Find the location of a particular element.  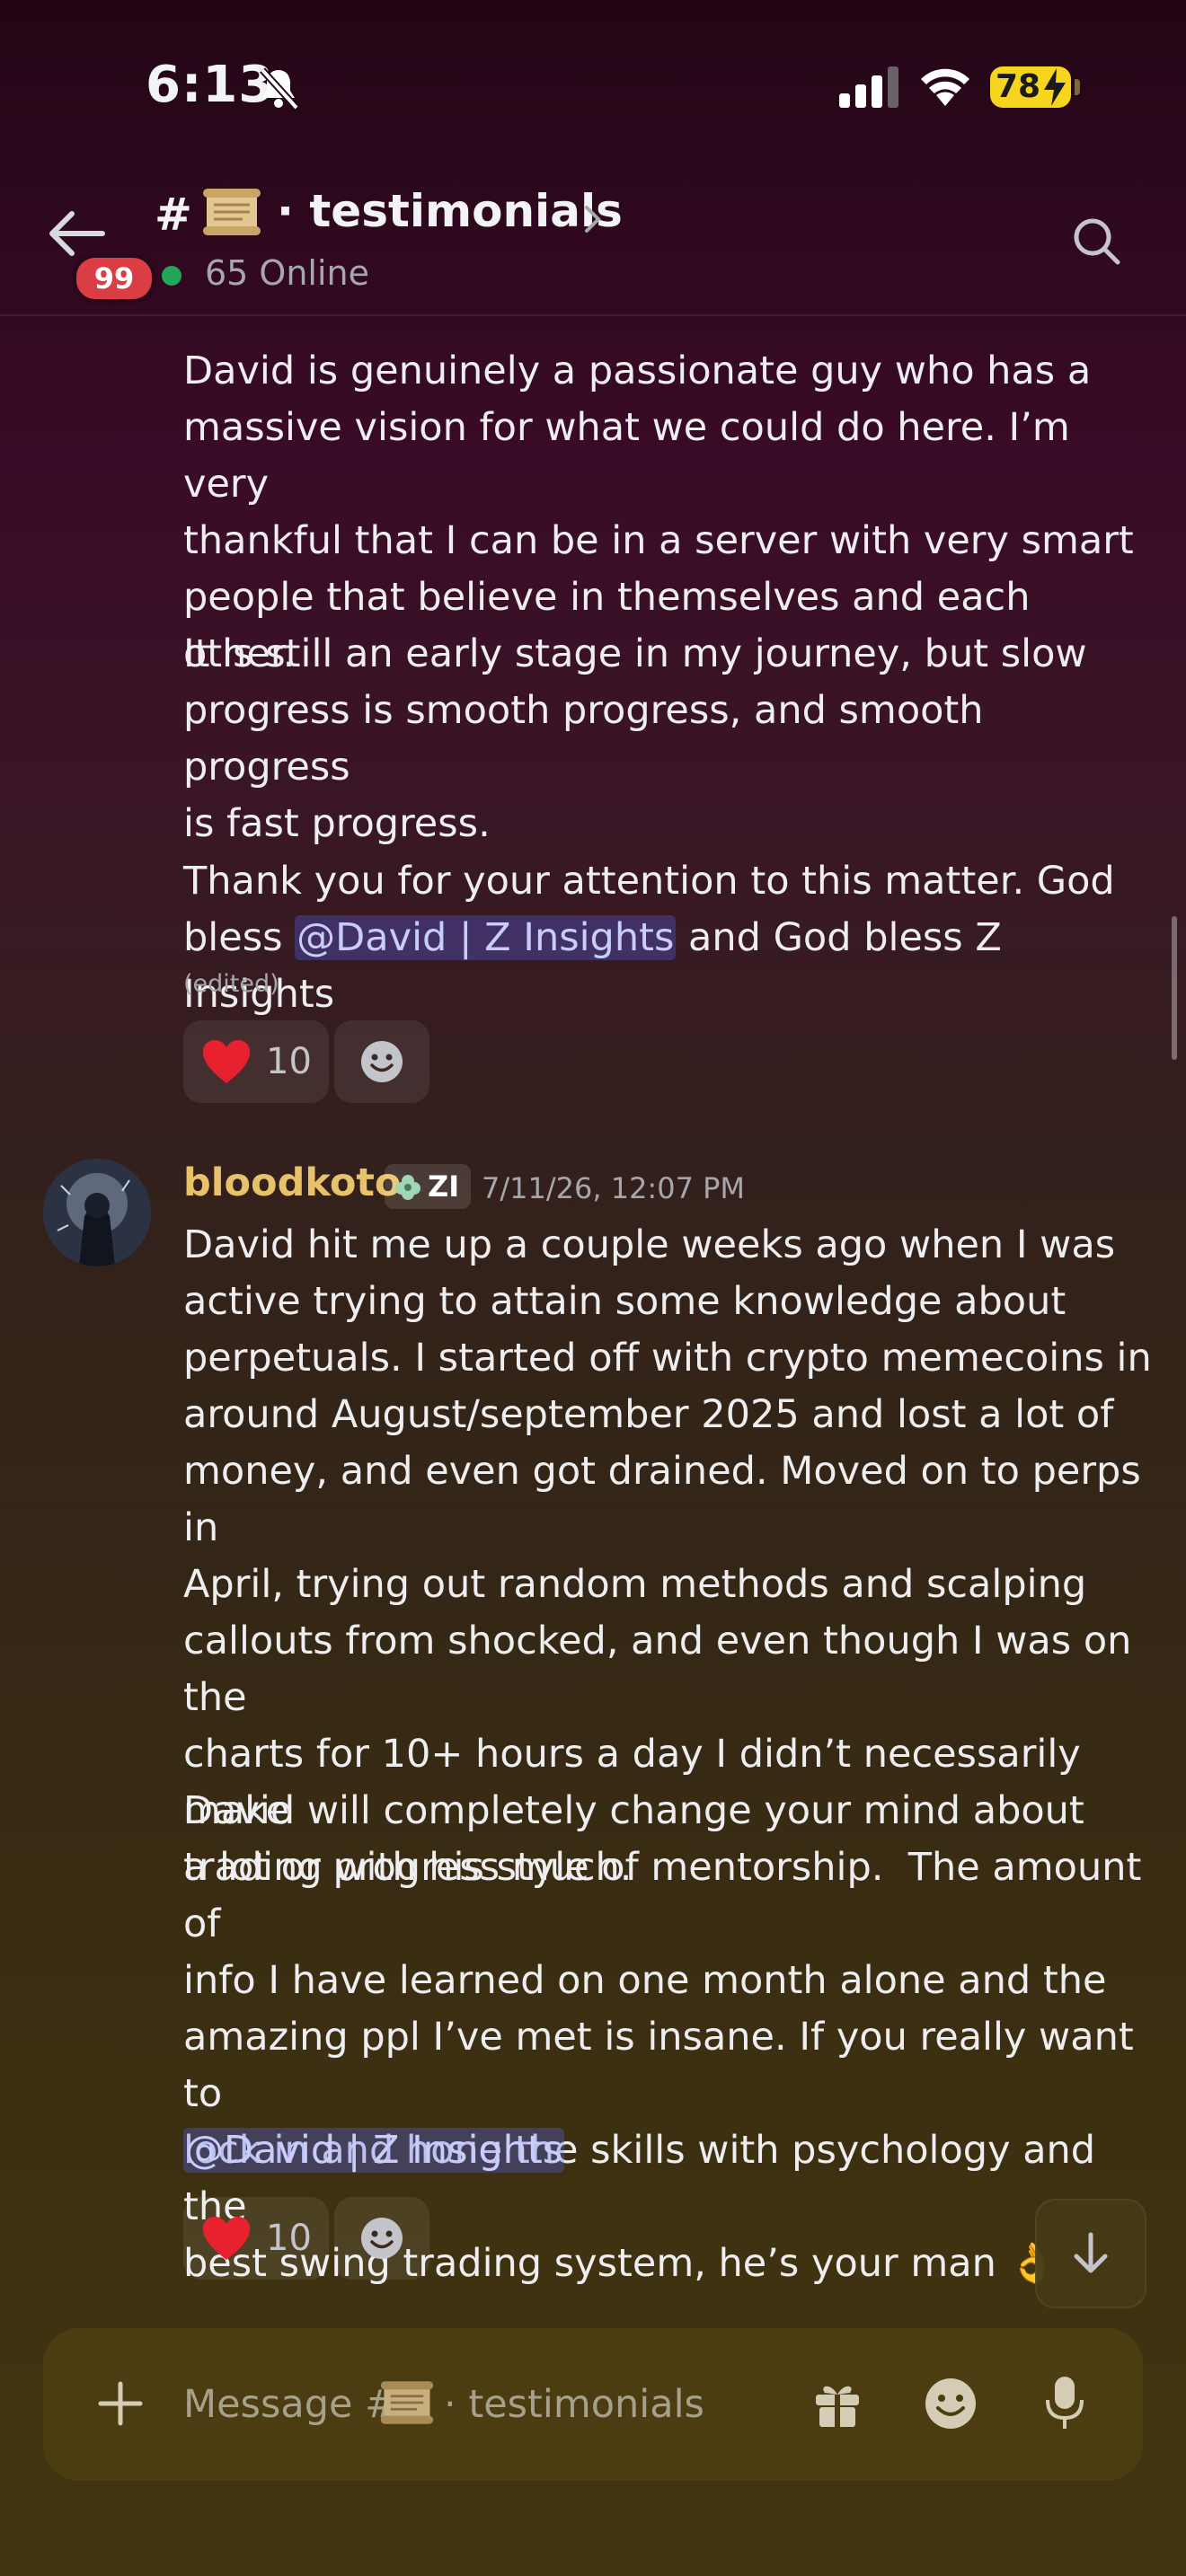

chevron-right-icon is located at coordinates (593, 219).